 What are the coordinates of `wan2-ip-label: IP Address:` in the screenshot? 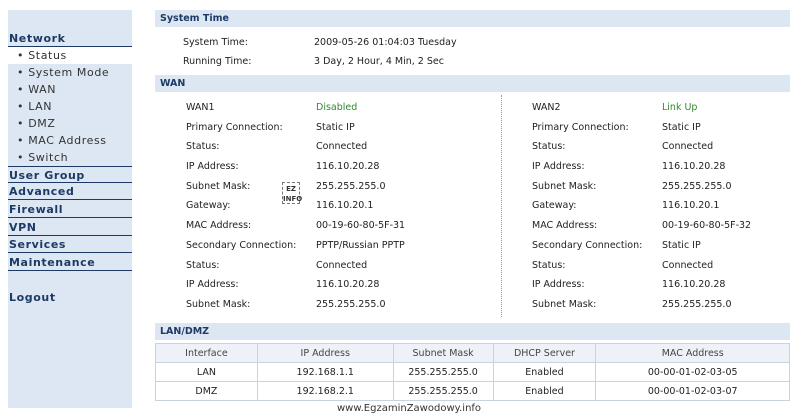 It's located at (558, 166).